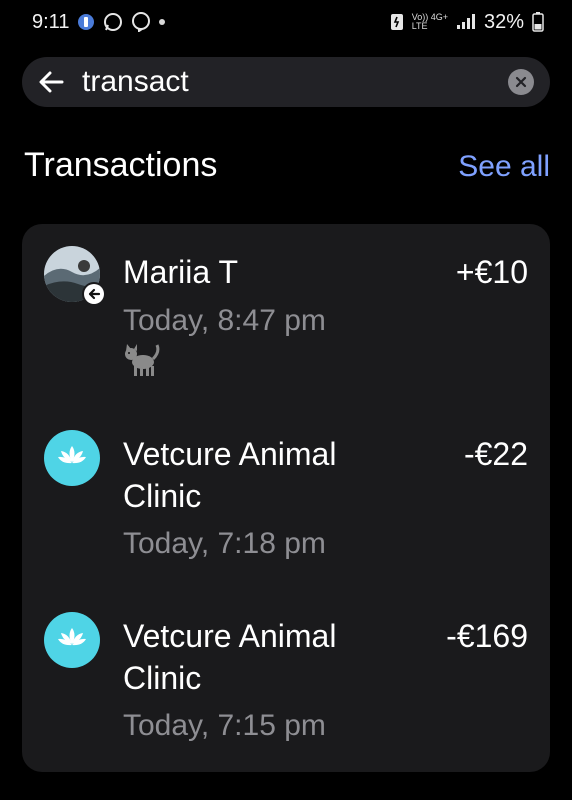 Image resolution: width=572 pixels, height=800 pixels. Describe the element at coordinates (51, 82) in the screenshot. I see `back-arrow-icon` at that location.